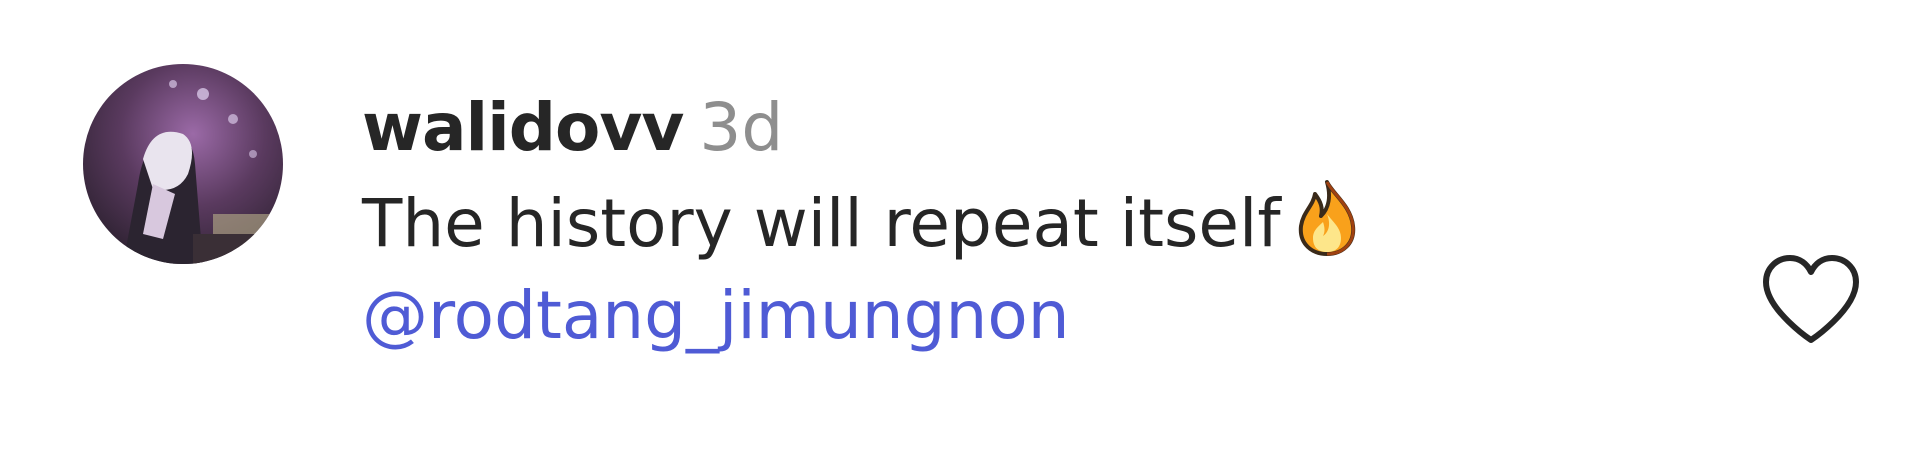 Image resolution: width=1908 pixels, height=466 pixels. I want to click on avatar, so click(183, 164).